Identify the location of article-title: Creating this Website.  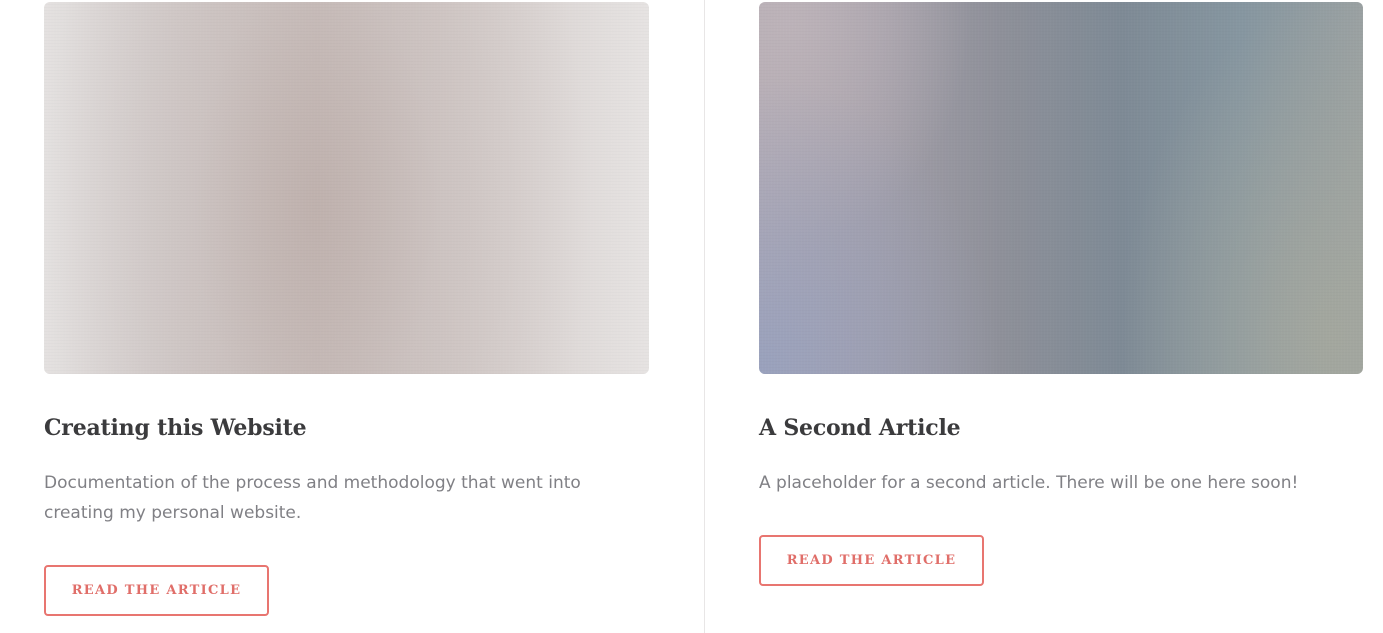
(175, 428).